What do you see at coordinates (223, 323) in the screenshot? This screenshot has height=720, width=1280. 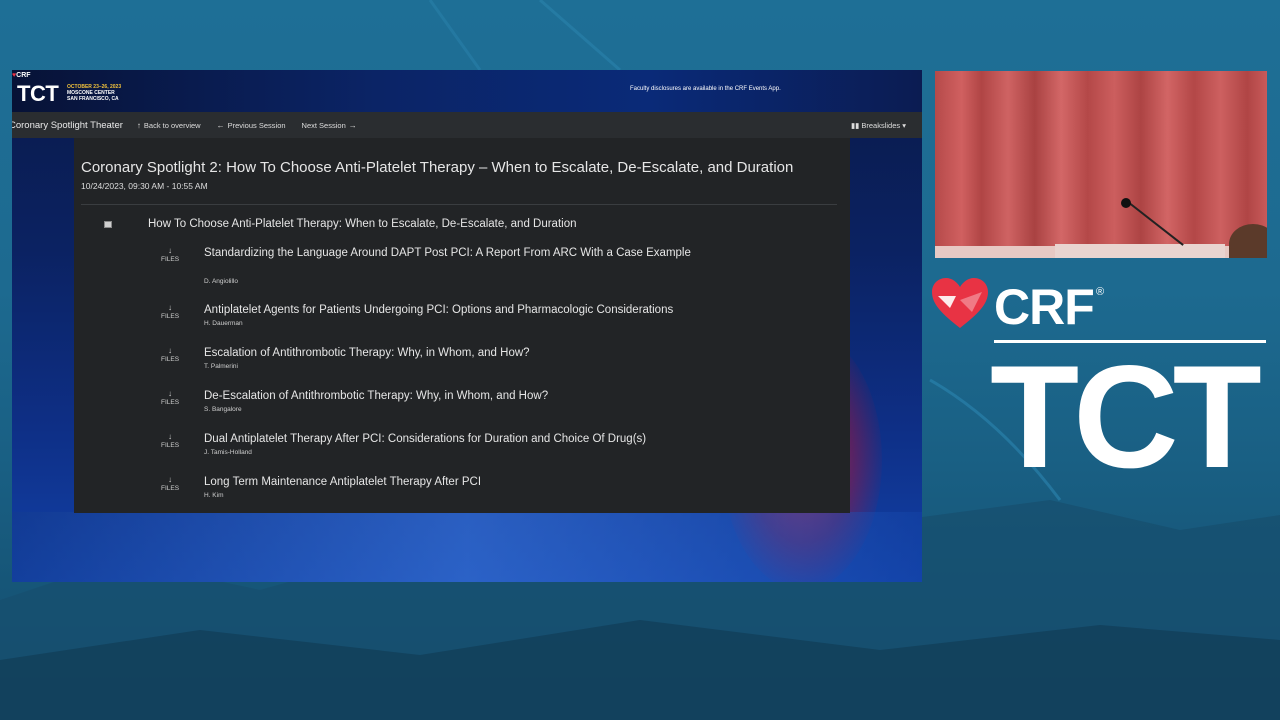 I see `talk-speaker: H. Dauerman` at bounding box center [223, 323].